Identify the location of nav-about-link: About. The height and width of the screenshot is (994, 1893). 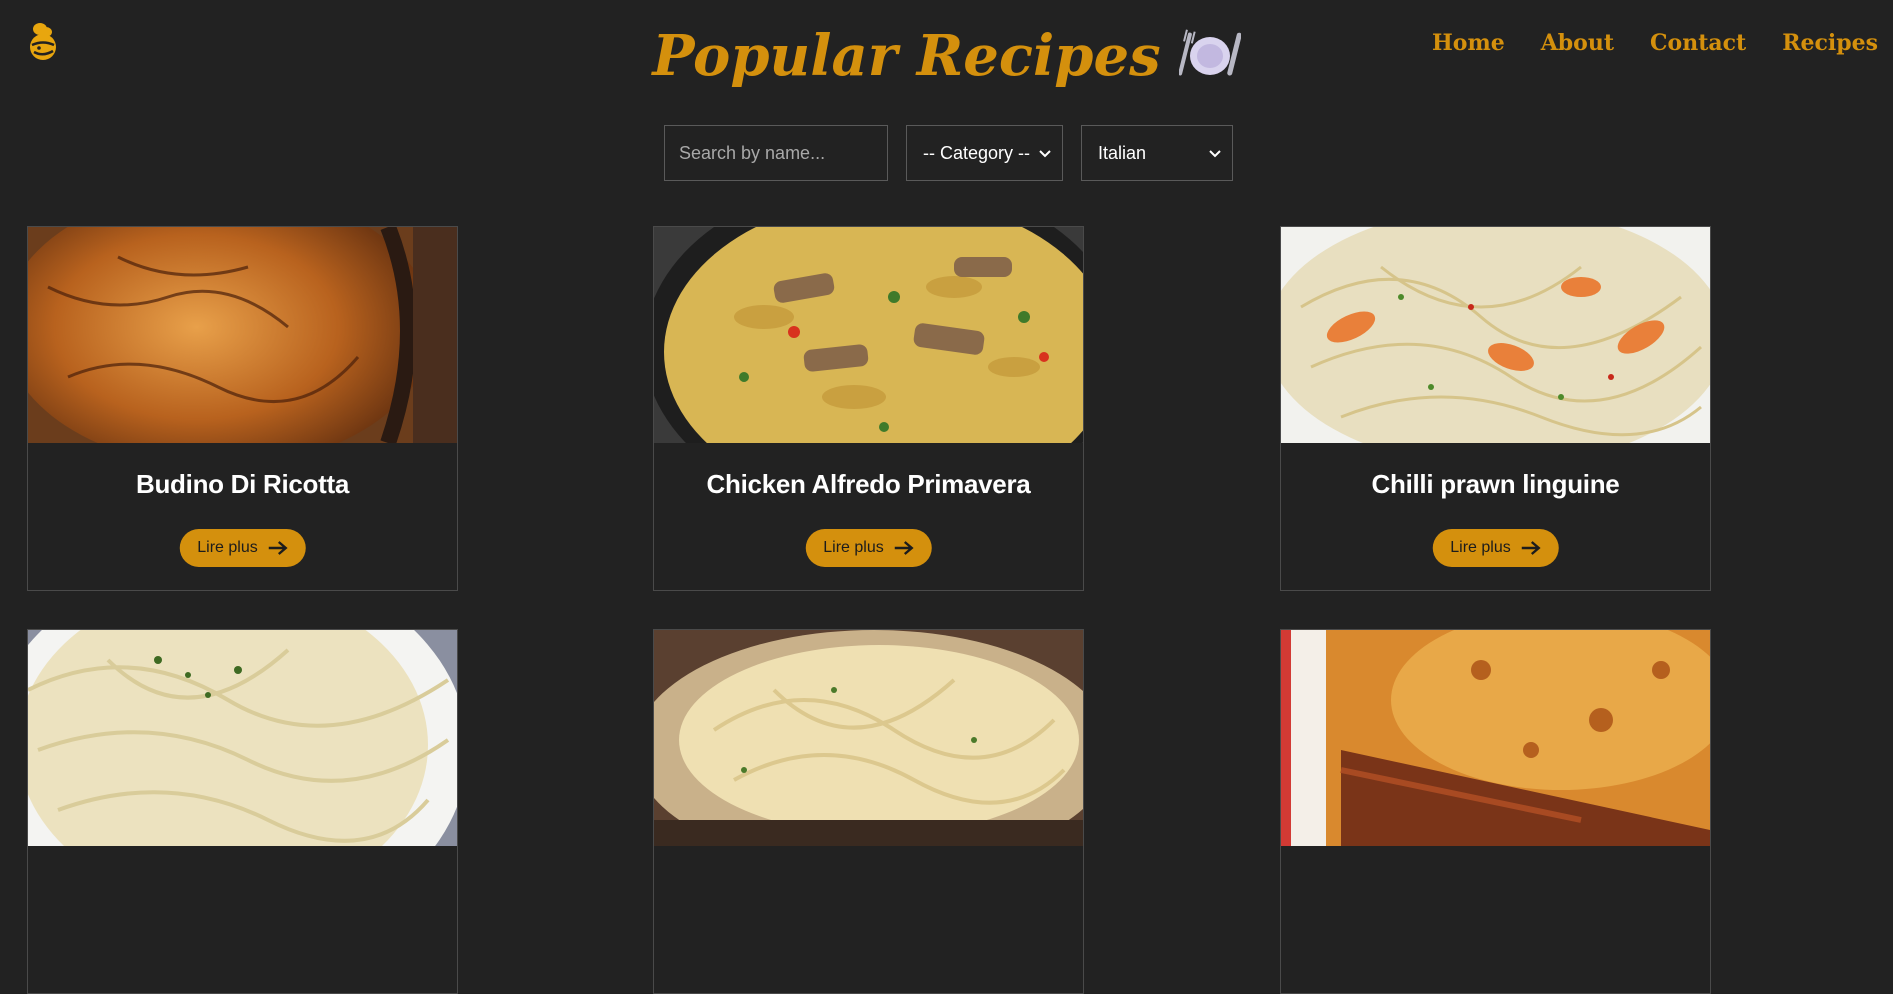
(1577, 43).